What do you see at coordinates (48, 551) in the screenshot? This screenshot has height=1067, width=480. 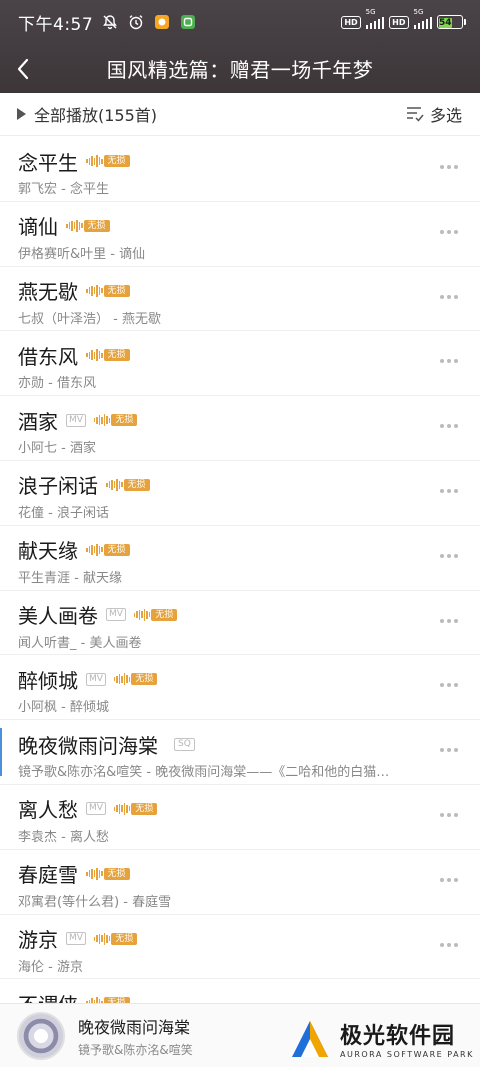 I see `song-title: 献天缘` at bounding box center [48, 551].